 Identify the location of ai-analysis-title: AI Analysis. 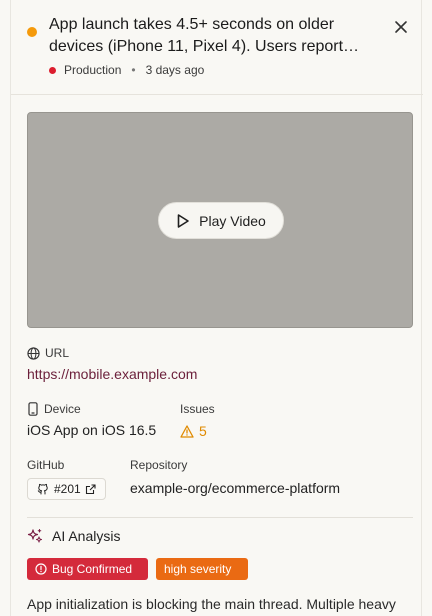
(86, 536).